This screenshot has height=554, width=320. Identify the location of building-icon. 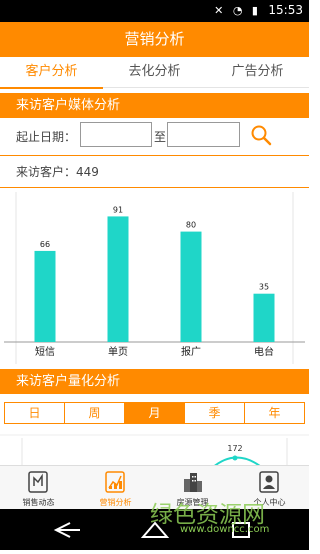
(193, 482).